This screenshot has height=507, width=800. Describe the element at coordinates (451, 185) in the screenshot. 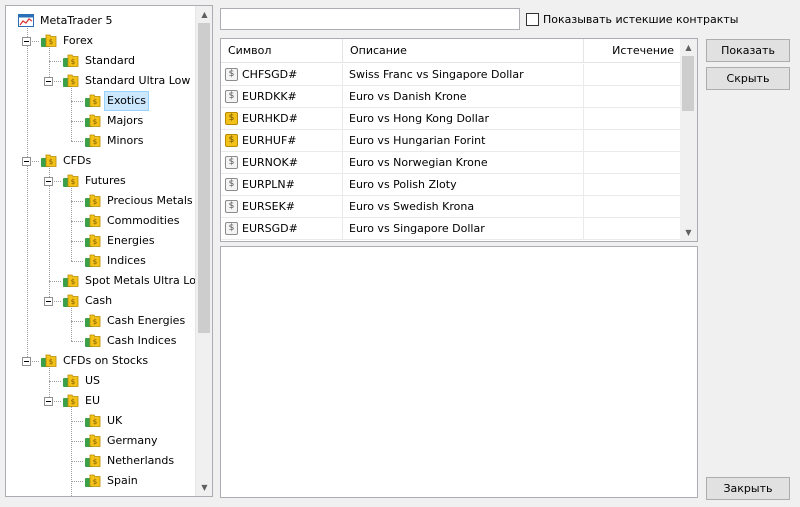

I see `table-row: $ EURPLN# Euro vs Polish Zloty` at that location.